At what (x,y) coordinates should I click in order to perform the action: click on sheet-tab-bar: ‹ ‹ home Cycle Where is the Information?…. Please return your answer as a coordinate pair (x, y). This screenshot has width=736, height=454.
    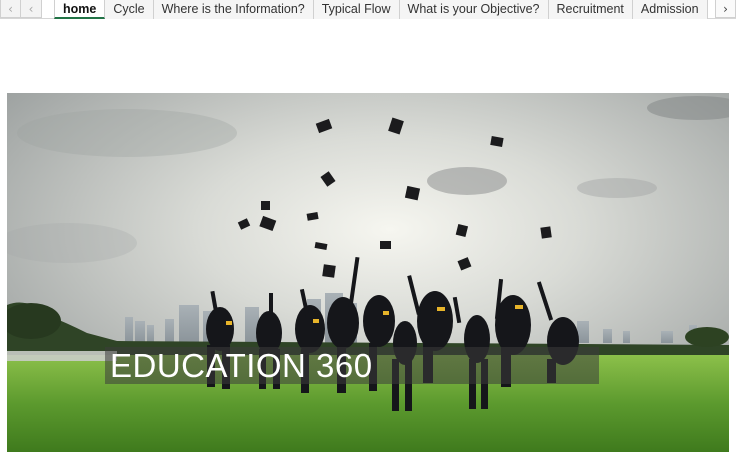
    Looking at the image, I should click on (368, 9).